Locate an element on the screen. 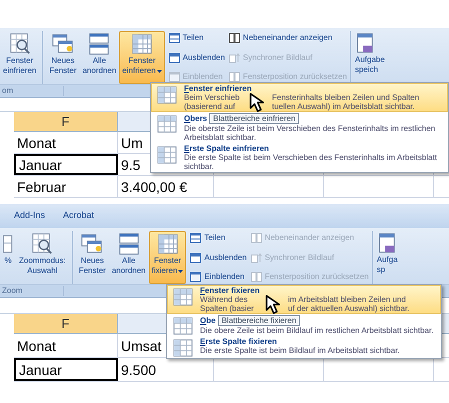 The image size is (449, 403). page-icon is located at coordinates (8, 244).